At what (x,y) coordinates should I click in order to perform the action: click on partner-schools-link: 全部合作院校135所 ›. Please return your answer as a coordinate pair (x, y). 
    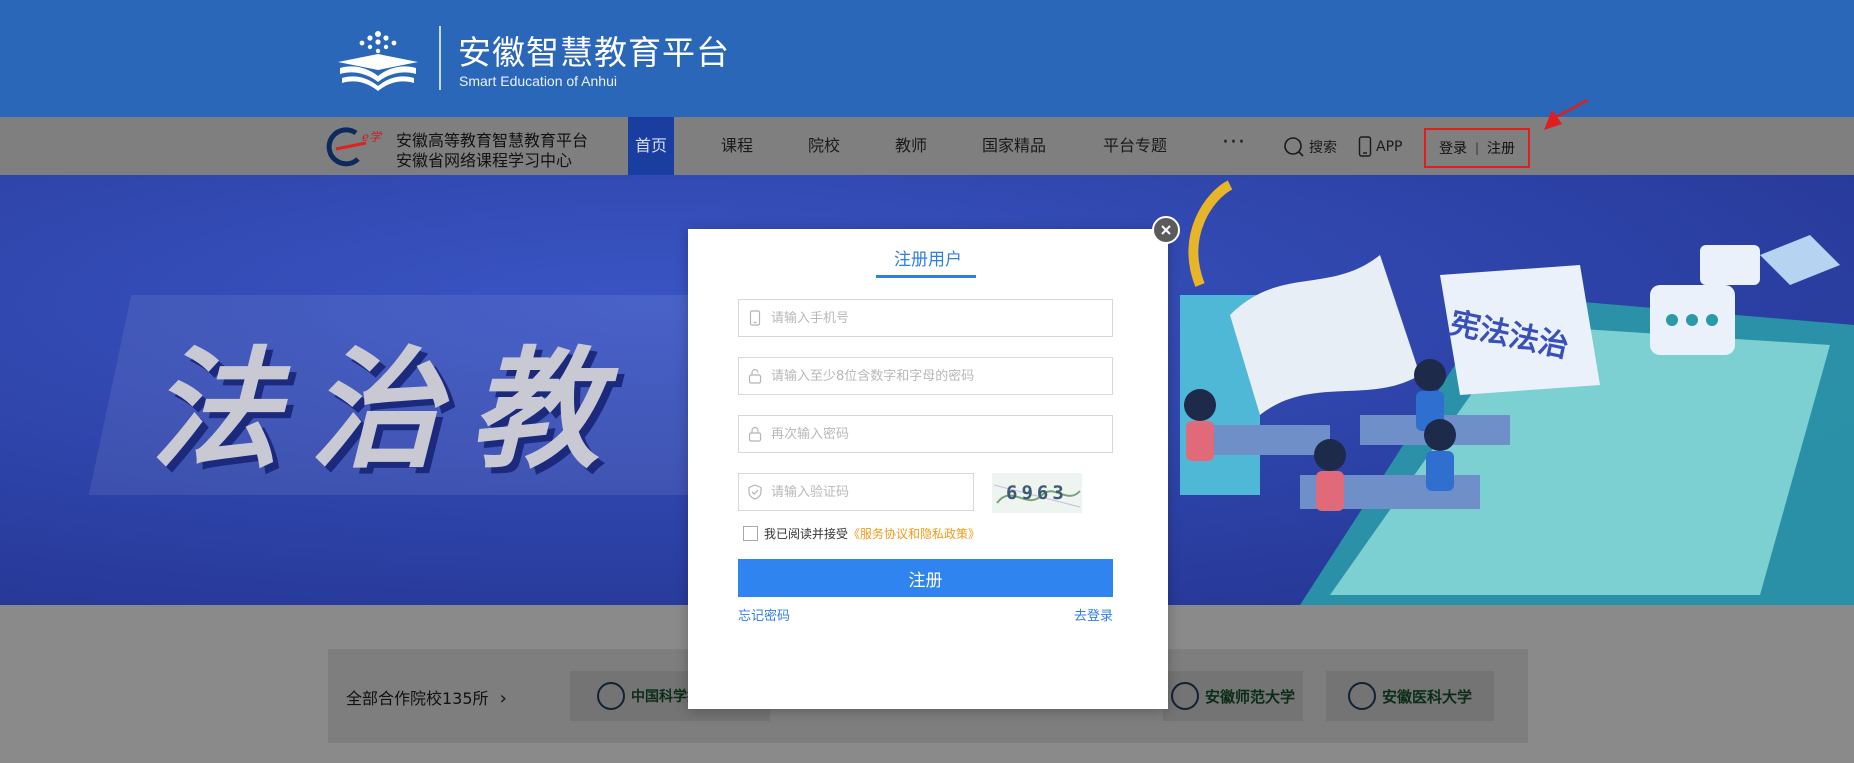
    Looking at the image, I should click on (426, 697).